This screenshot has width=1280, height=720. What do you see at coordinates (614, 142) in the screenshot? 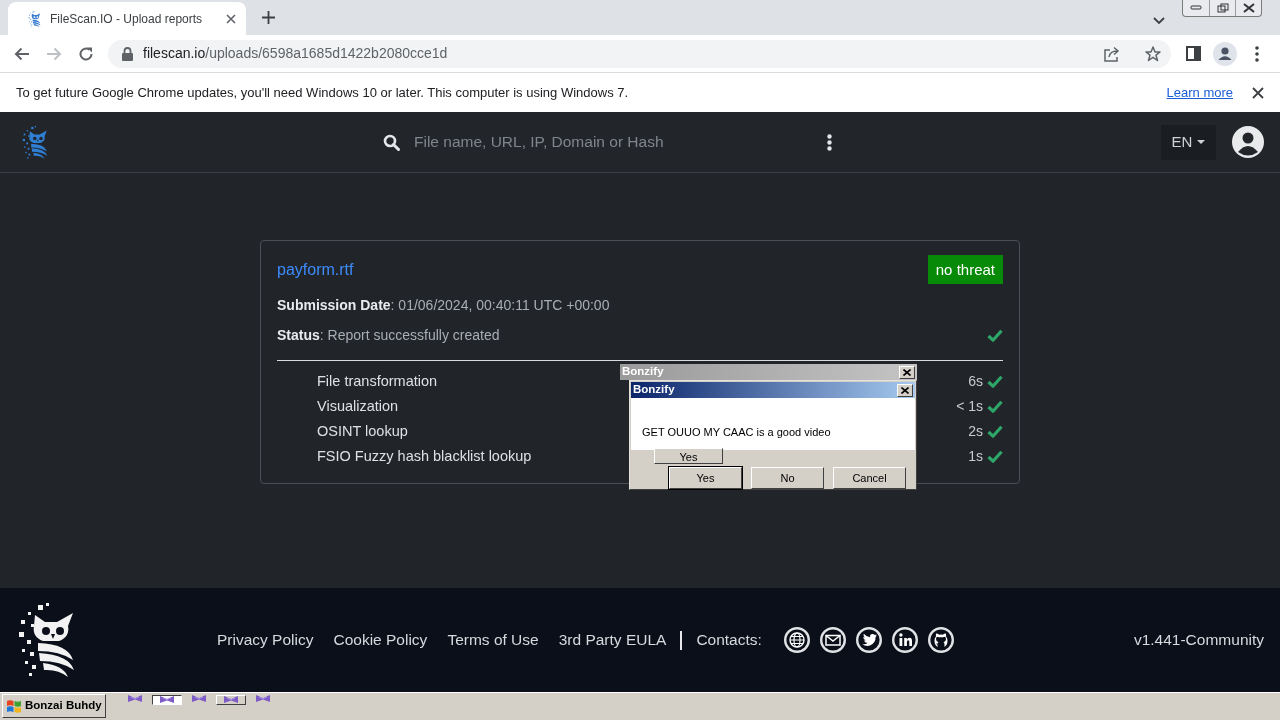
I see `search-field: File name, URL, IP, Domain or Hash` at bounding box center [614, 142].